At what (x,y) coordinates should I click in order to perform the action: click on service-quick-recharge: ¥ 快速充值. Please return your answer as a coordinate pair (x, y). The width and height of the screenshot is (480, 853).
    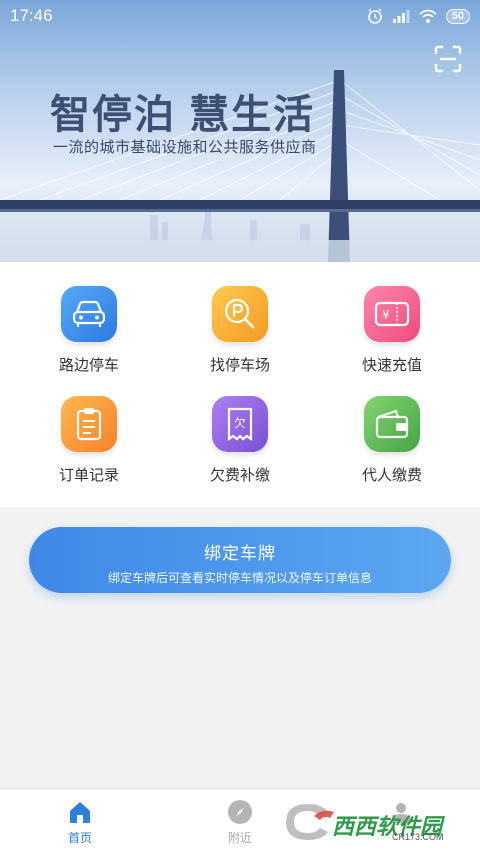
    Looking at the image, I should click on (392, 336).